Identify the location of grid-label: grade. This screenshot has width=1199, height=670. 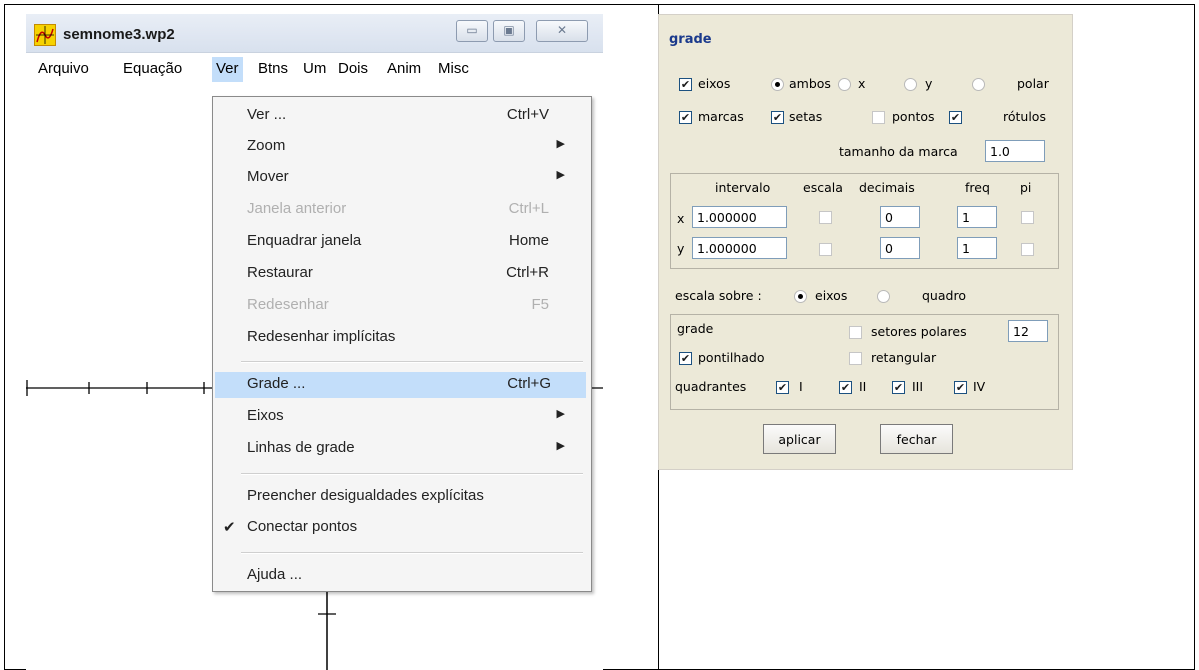
(695, 328).